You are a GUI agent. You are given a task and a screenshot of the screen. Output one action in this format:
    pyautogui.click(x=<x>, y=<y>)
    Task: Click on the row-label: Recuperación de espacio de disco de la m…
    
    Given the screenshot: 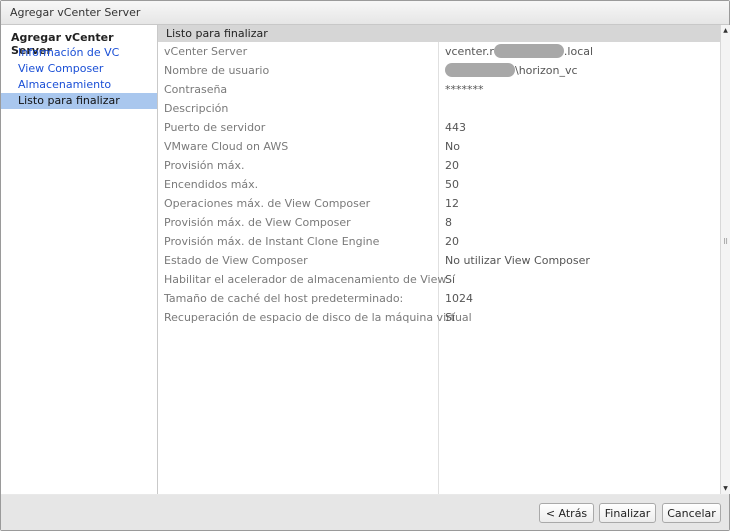 What is the action you would take?
    pyautogui.click(x=318, y=317)
    